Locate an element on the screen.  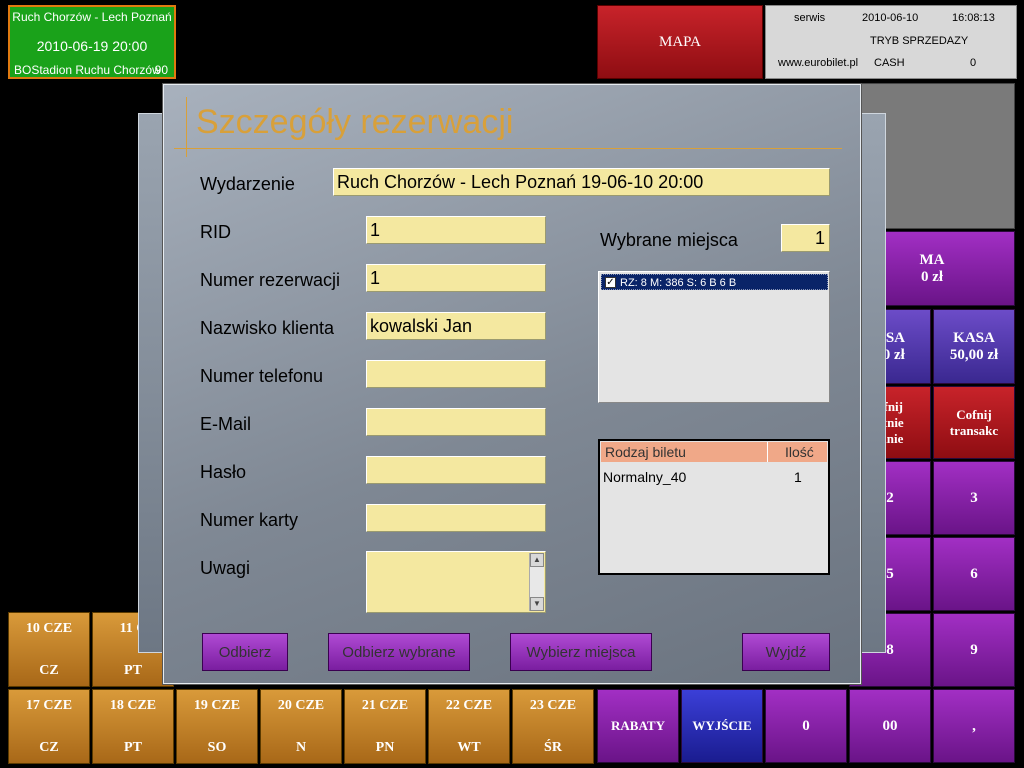
info-user: serwis is located at coordinates (810, 18).